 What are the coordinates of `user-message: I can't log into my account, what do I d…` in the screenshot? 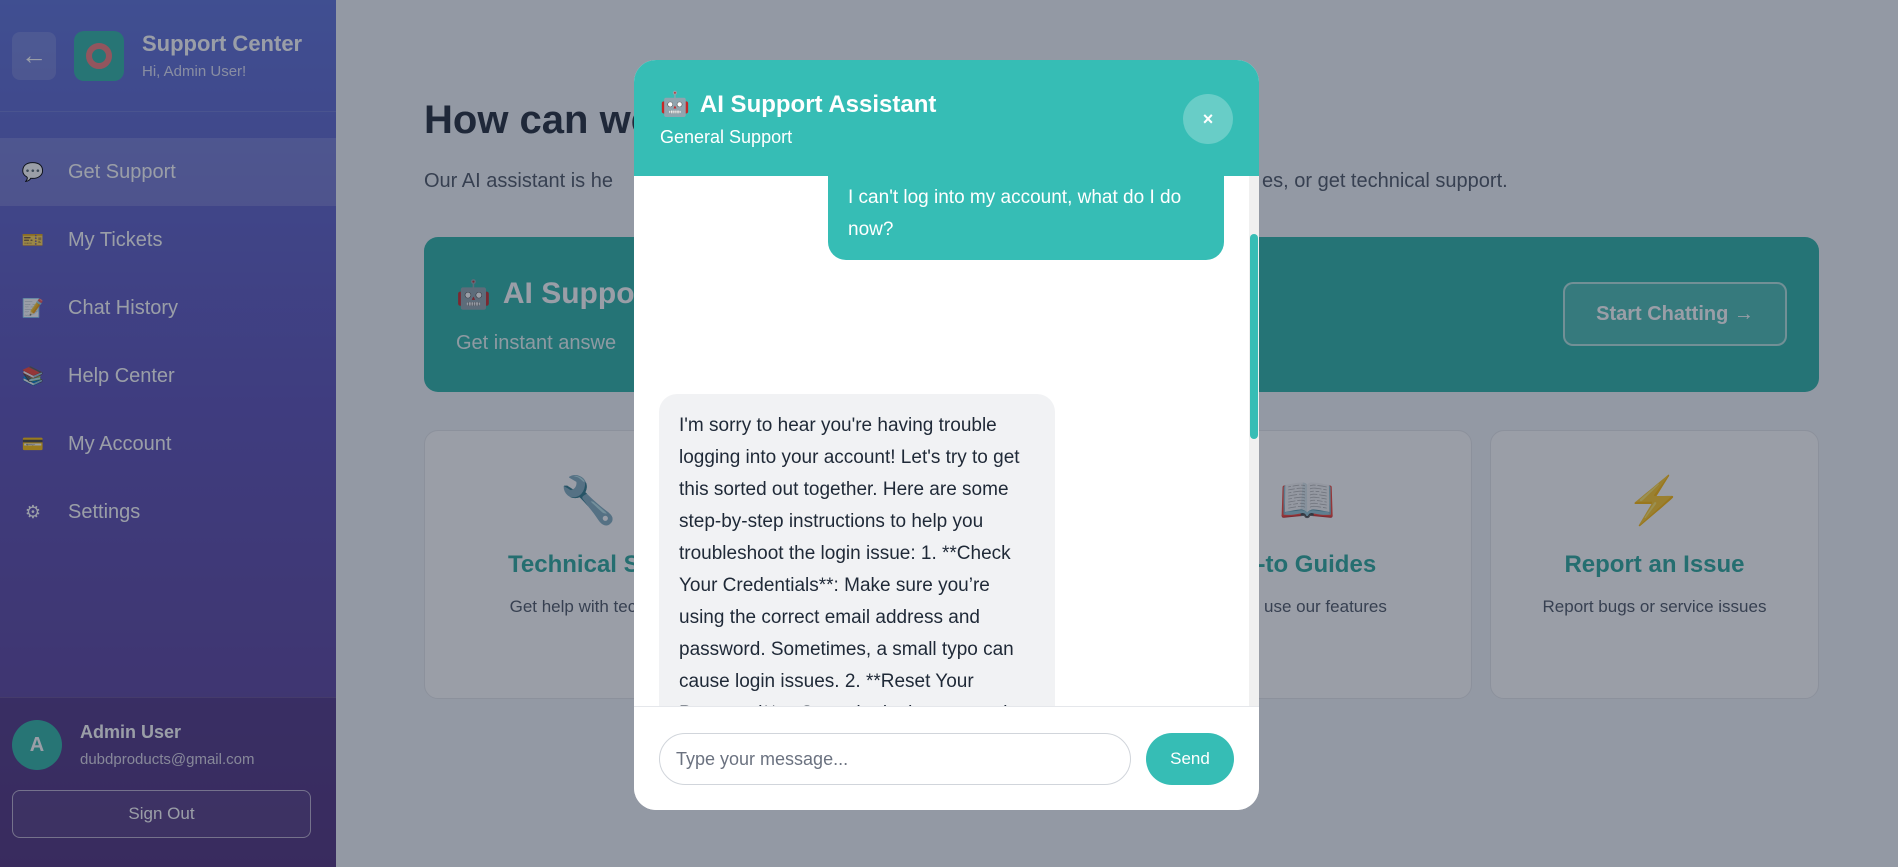 It's located at (1026, 218).